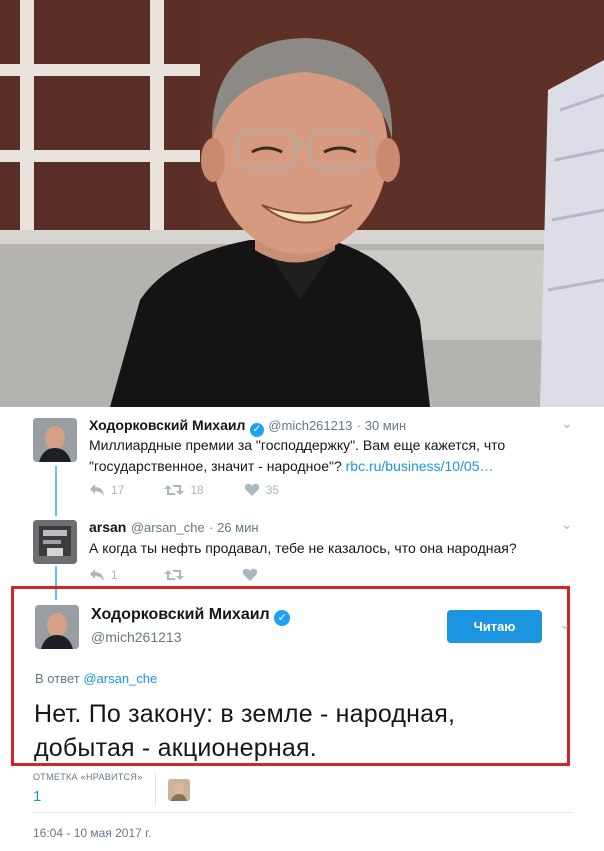 This screenshot has width=604, height=851. I want to click on follow-button: Читаю, so click(494, 626).